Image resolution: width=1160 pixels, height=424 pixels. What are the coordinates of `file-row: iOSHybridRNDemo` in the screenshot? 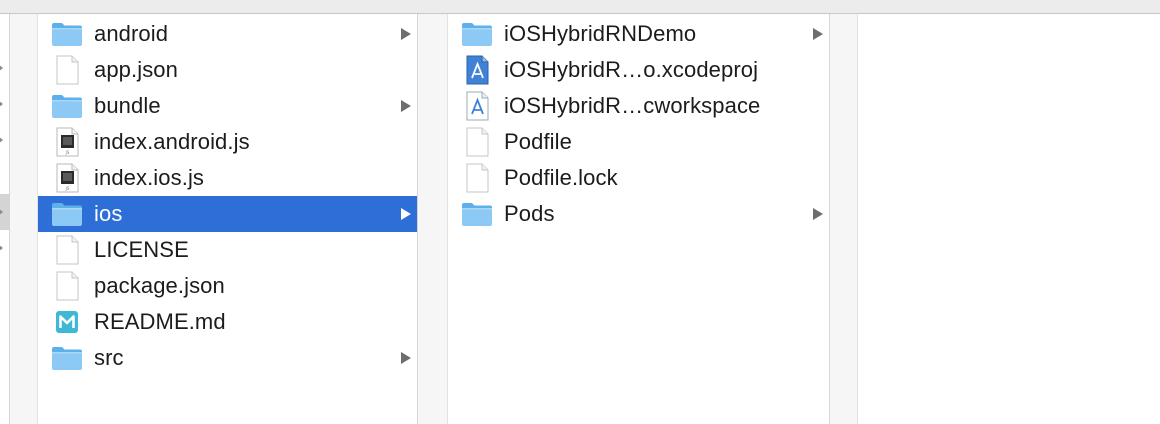 It's located at (638, 34).